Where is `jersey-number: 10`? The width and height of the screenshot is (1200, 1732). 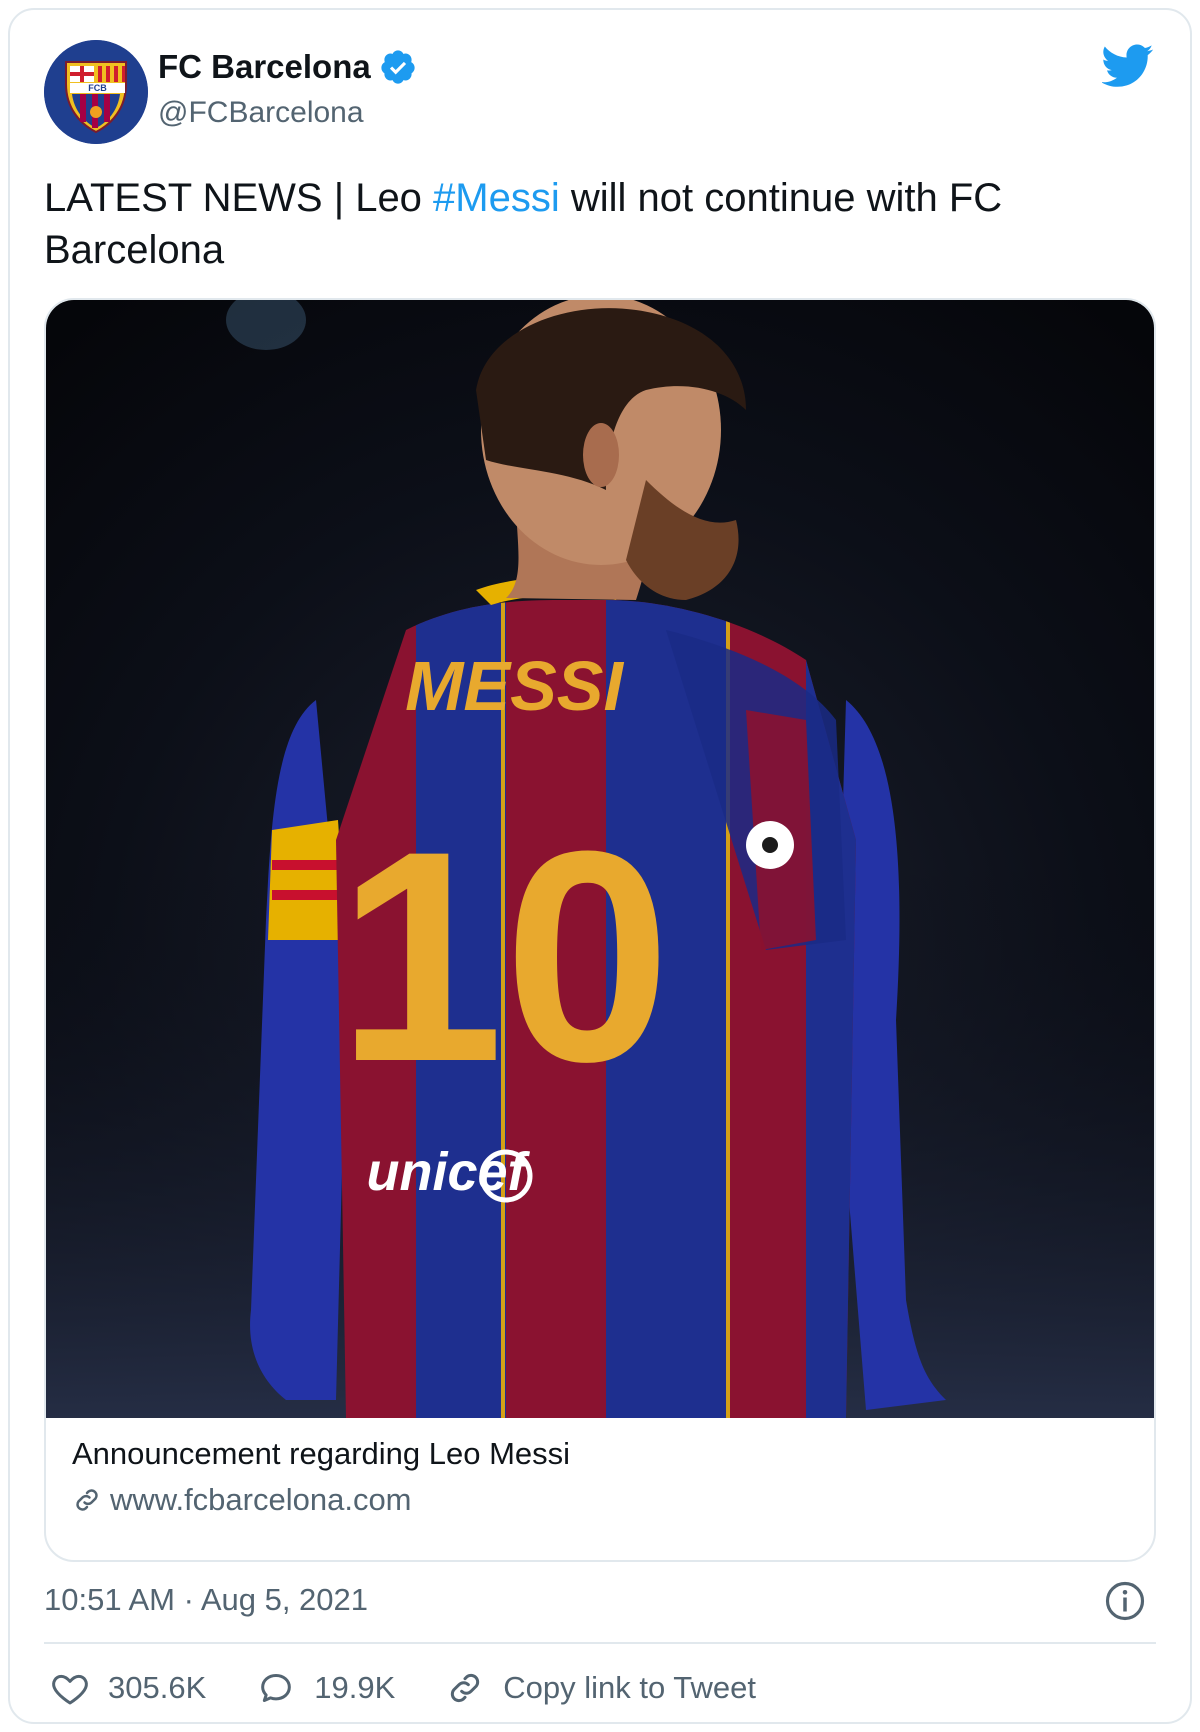
jersey-number: 10 is located at coordinates (504, 956).